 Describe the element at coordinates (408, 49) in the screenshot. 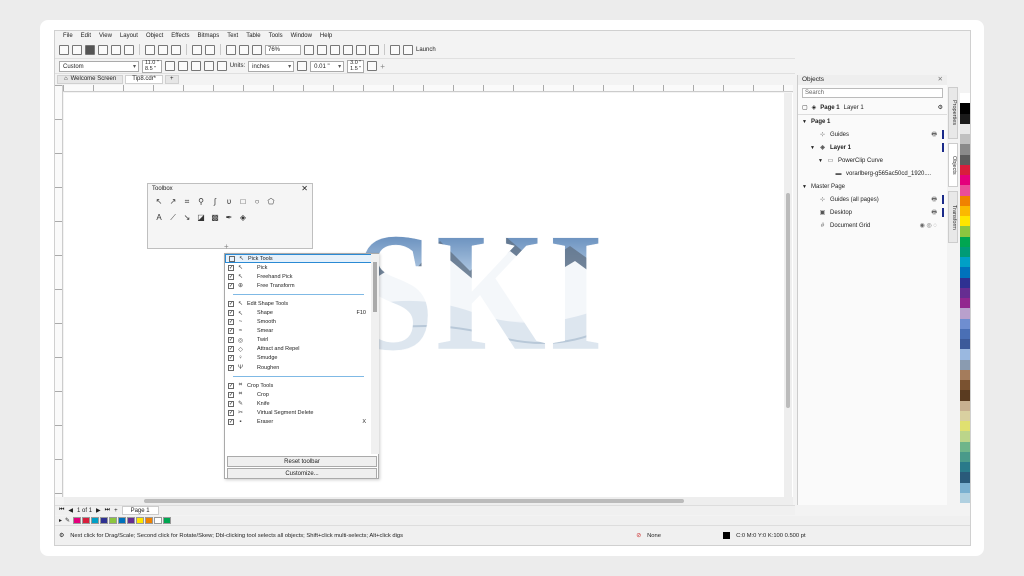

I see `launch-icon` at that location.